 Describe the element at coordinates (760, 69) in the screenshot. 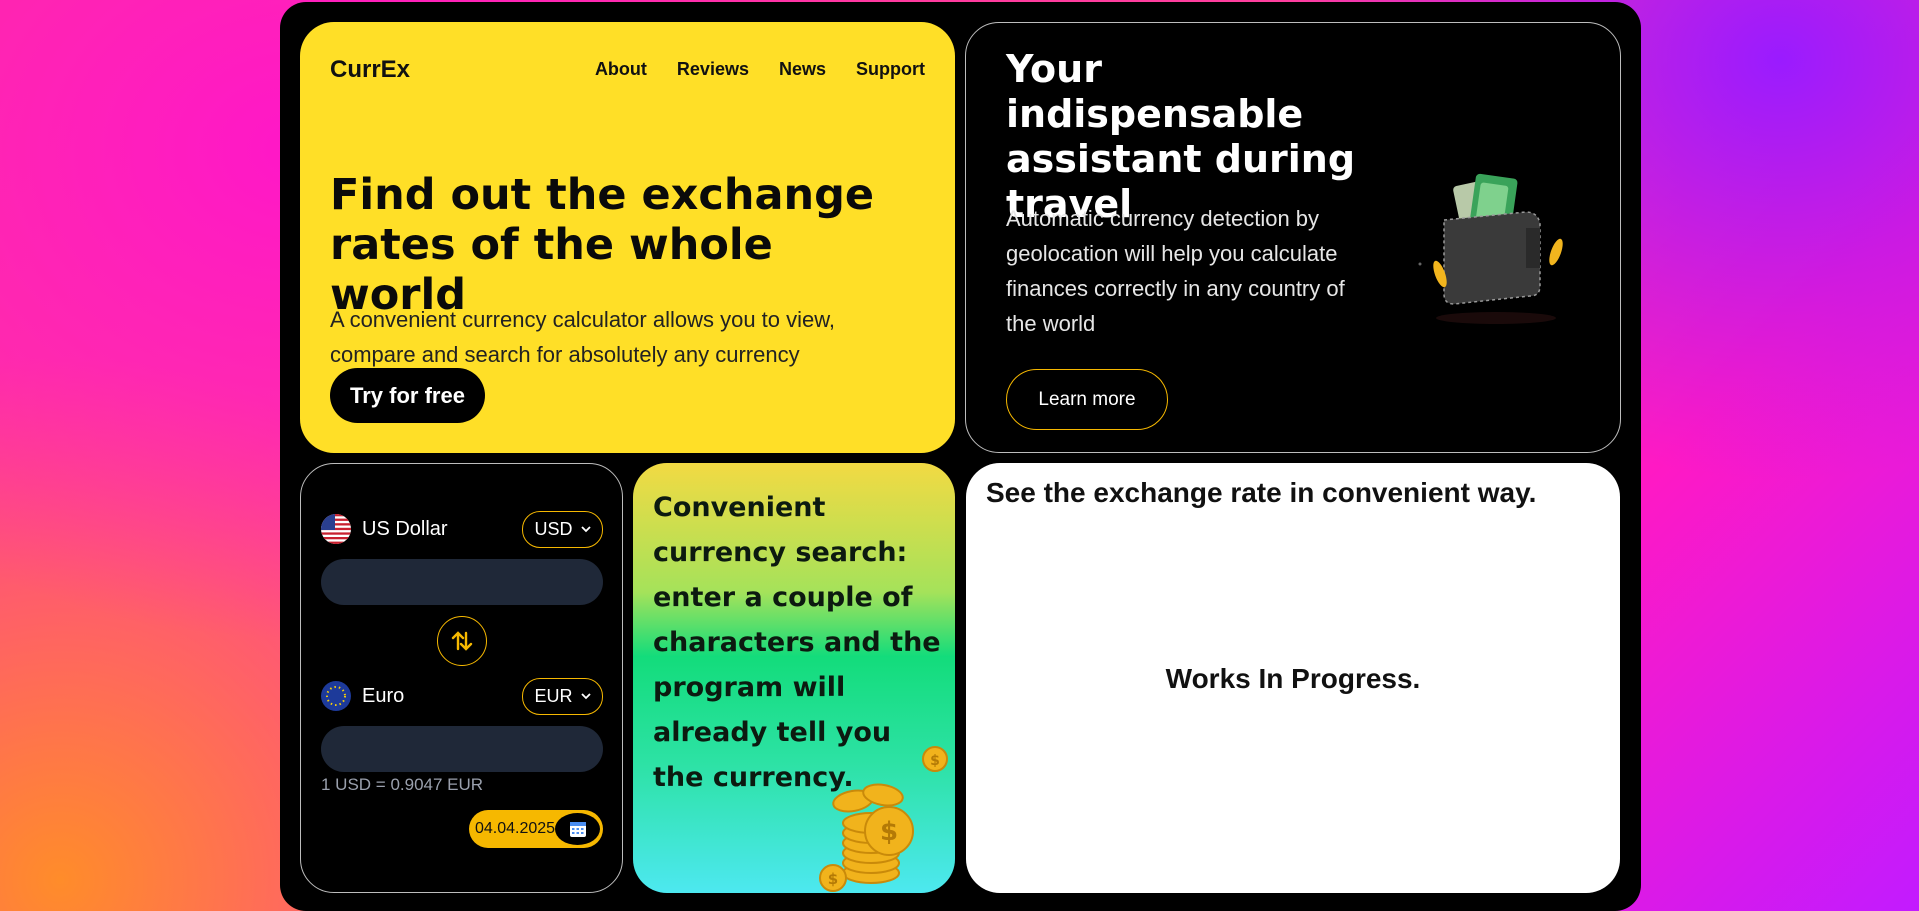

I see `main-nav: About Reviews News Support` at that location.